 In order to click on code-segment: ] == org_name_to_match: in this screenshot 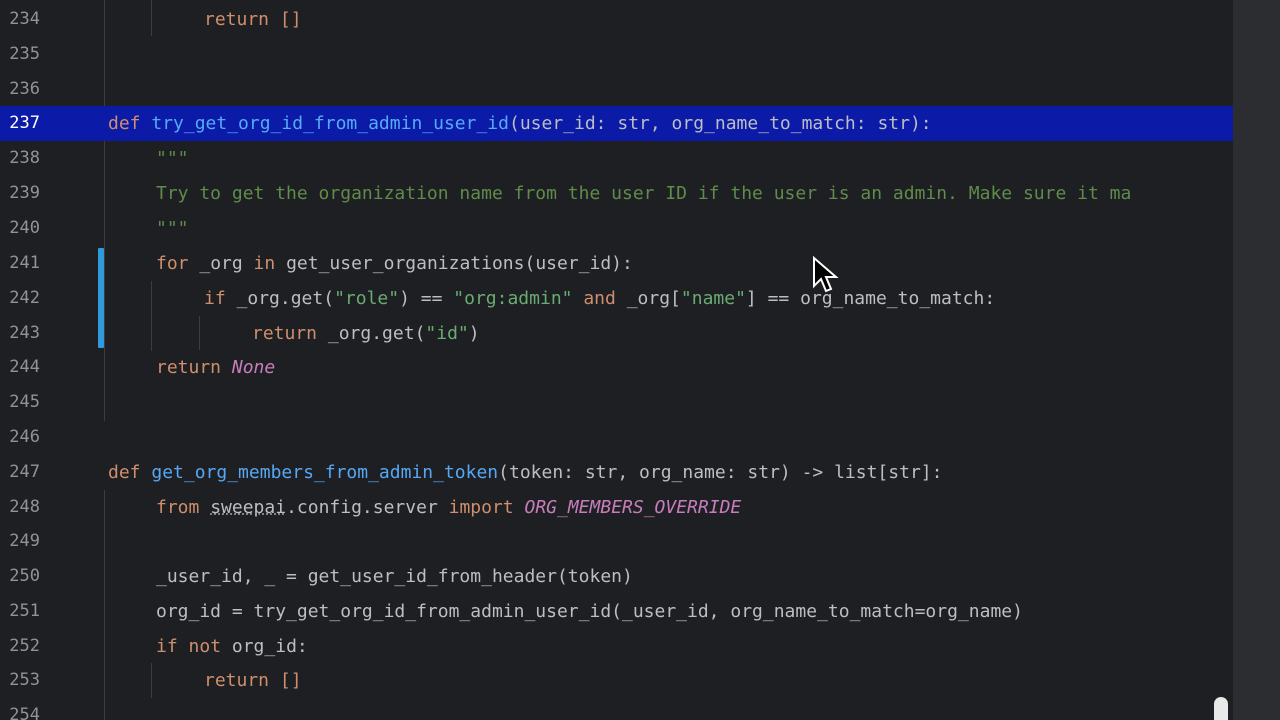, I will do `click(870, 298)`.